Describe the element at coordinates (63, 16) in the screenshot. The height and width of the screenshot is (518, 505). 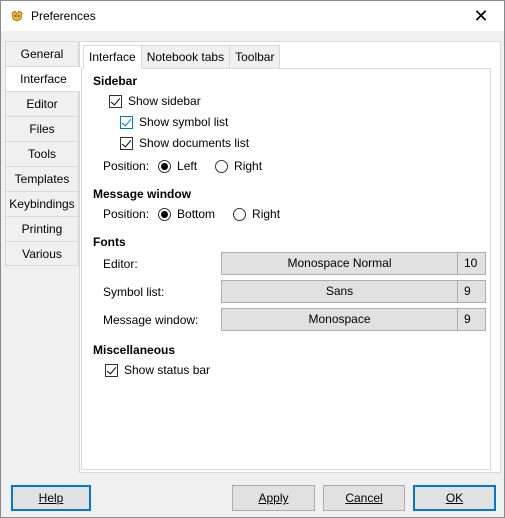
I see `window-title: Preferences` at that location.